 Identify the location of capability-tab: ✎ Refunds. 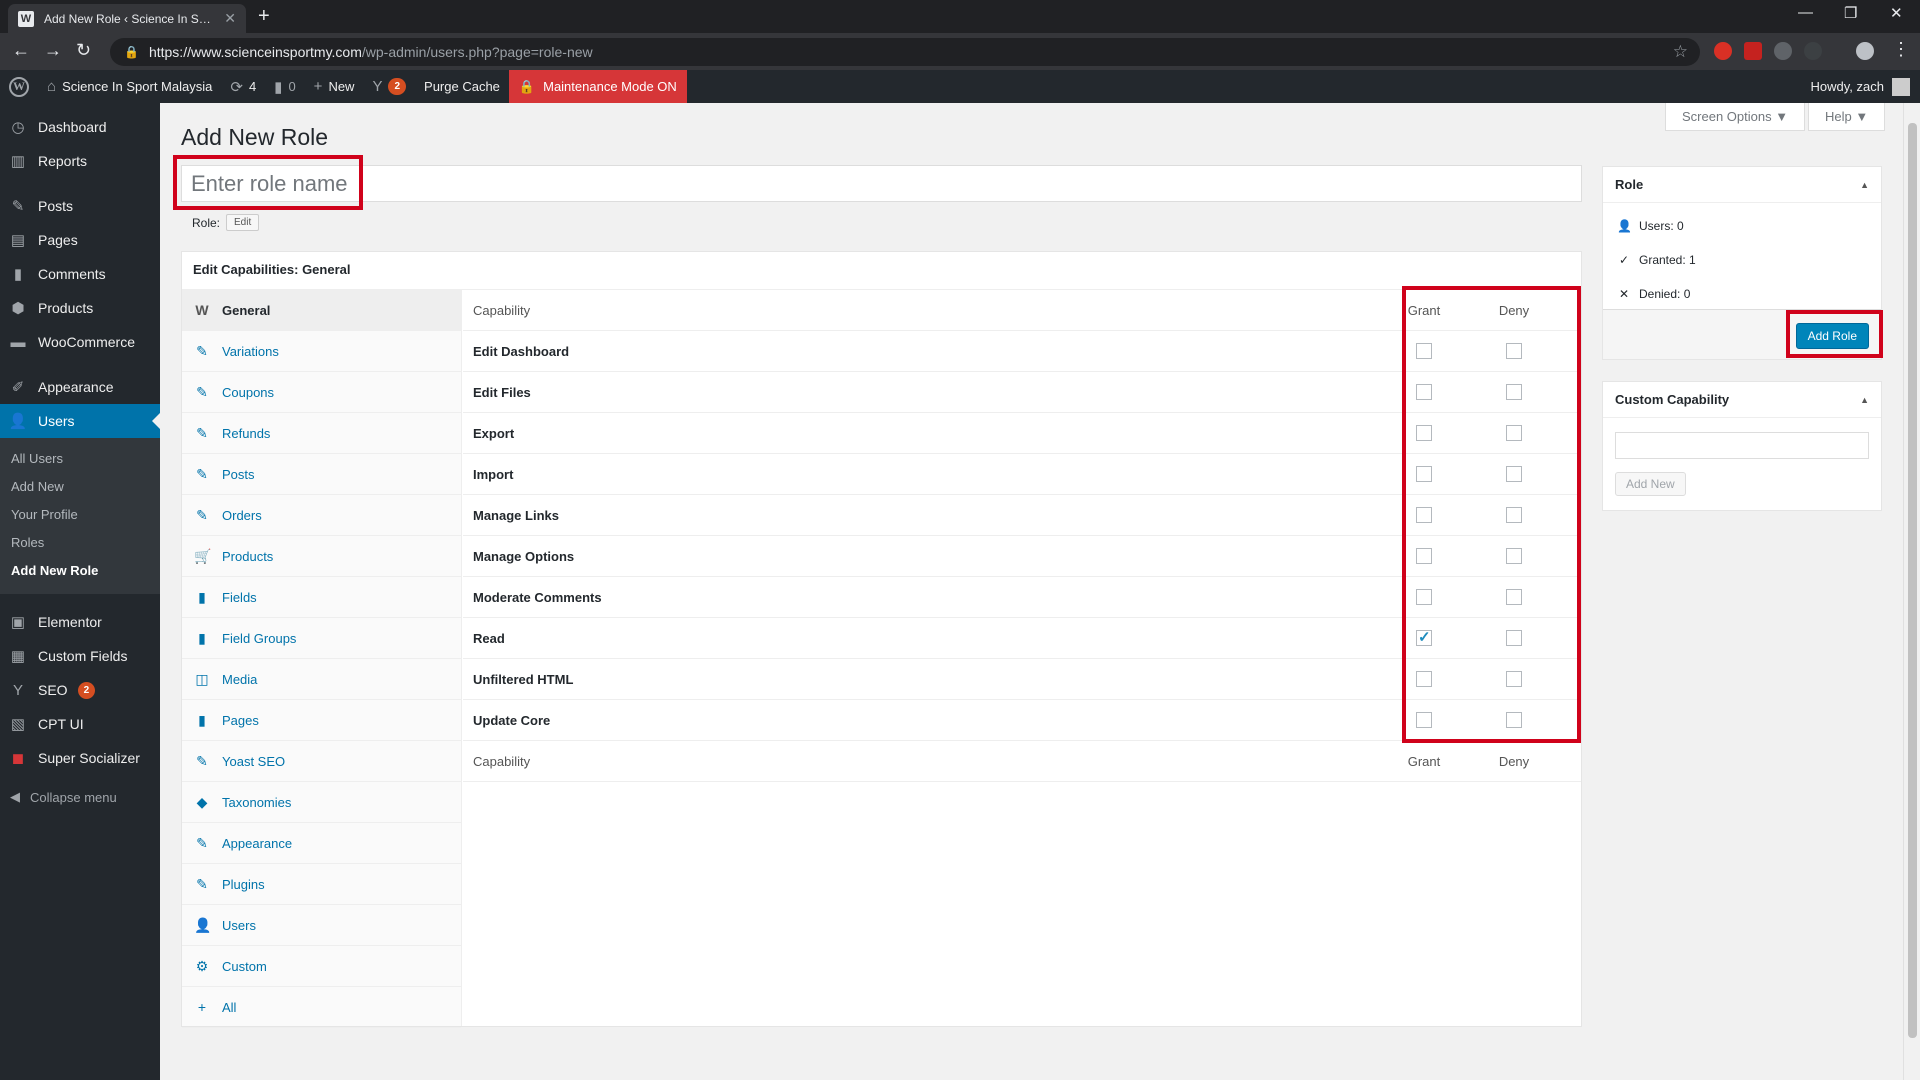
(321, 433).